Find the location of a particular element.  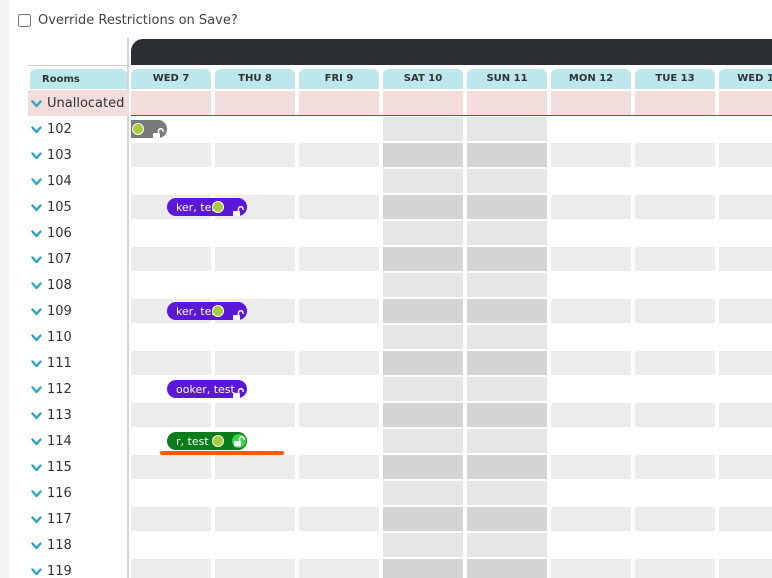

override-restrictions-checkbox is located at coordinates (24, 20).